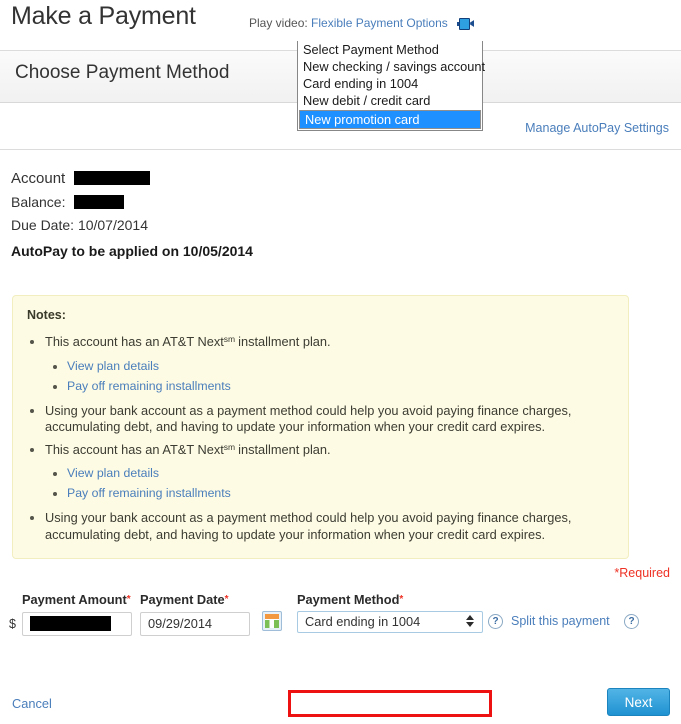 This screenshot has height=724, width=681. What do you see at coordinates (390, 703) in the screenshot?
I see `annotation-highlight-box` at bounding box center [390, 703].